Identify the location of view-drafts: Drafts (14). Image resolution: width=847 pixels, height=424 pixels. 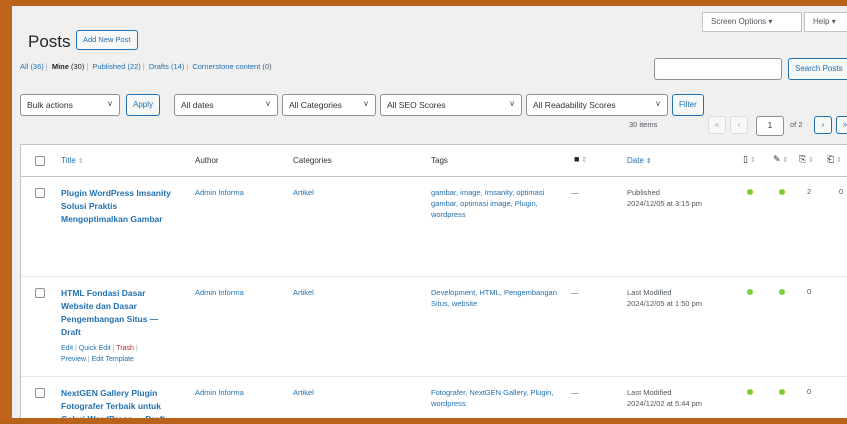
(166, 66).